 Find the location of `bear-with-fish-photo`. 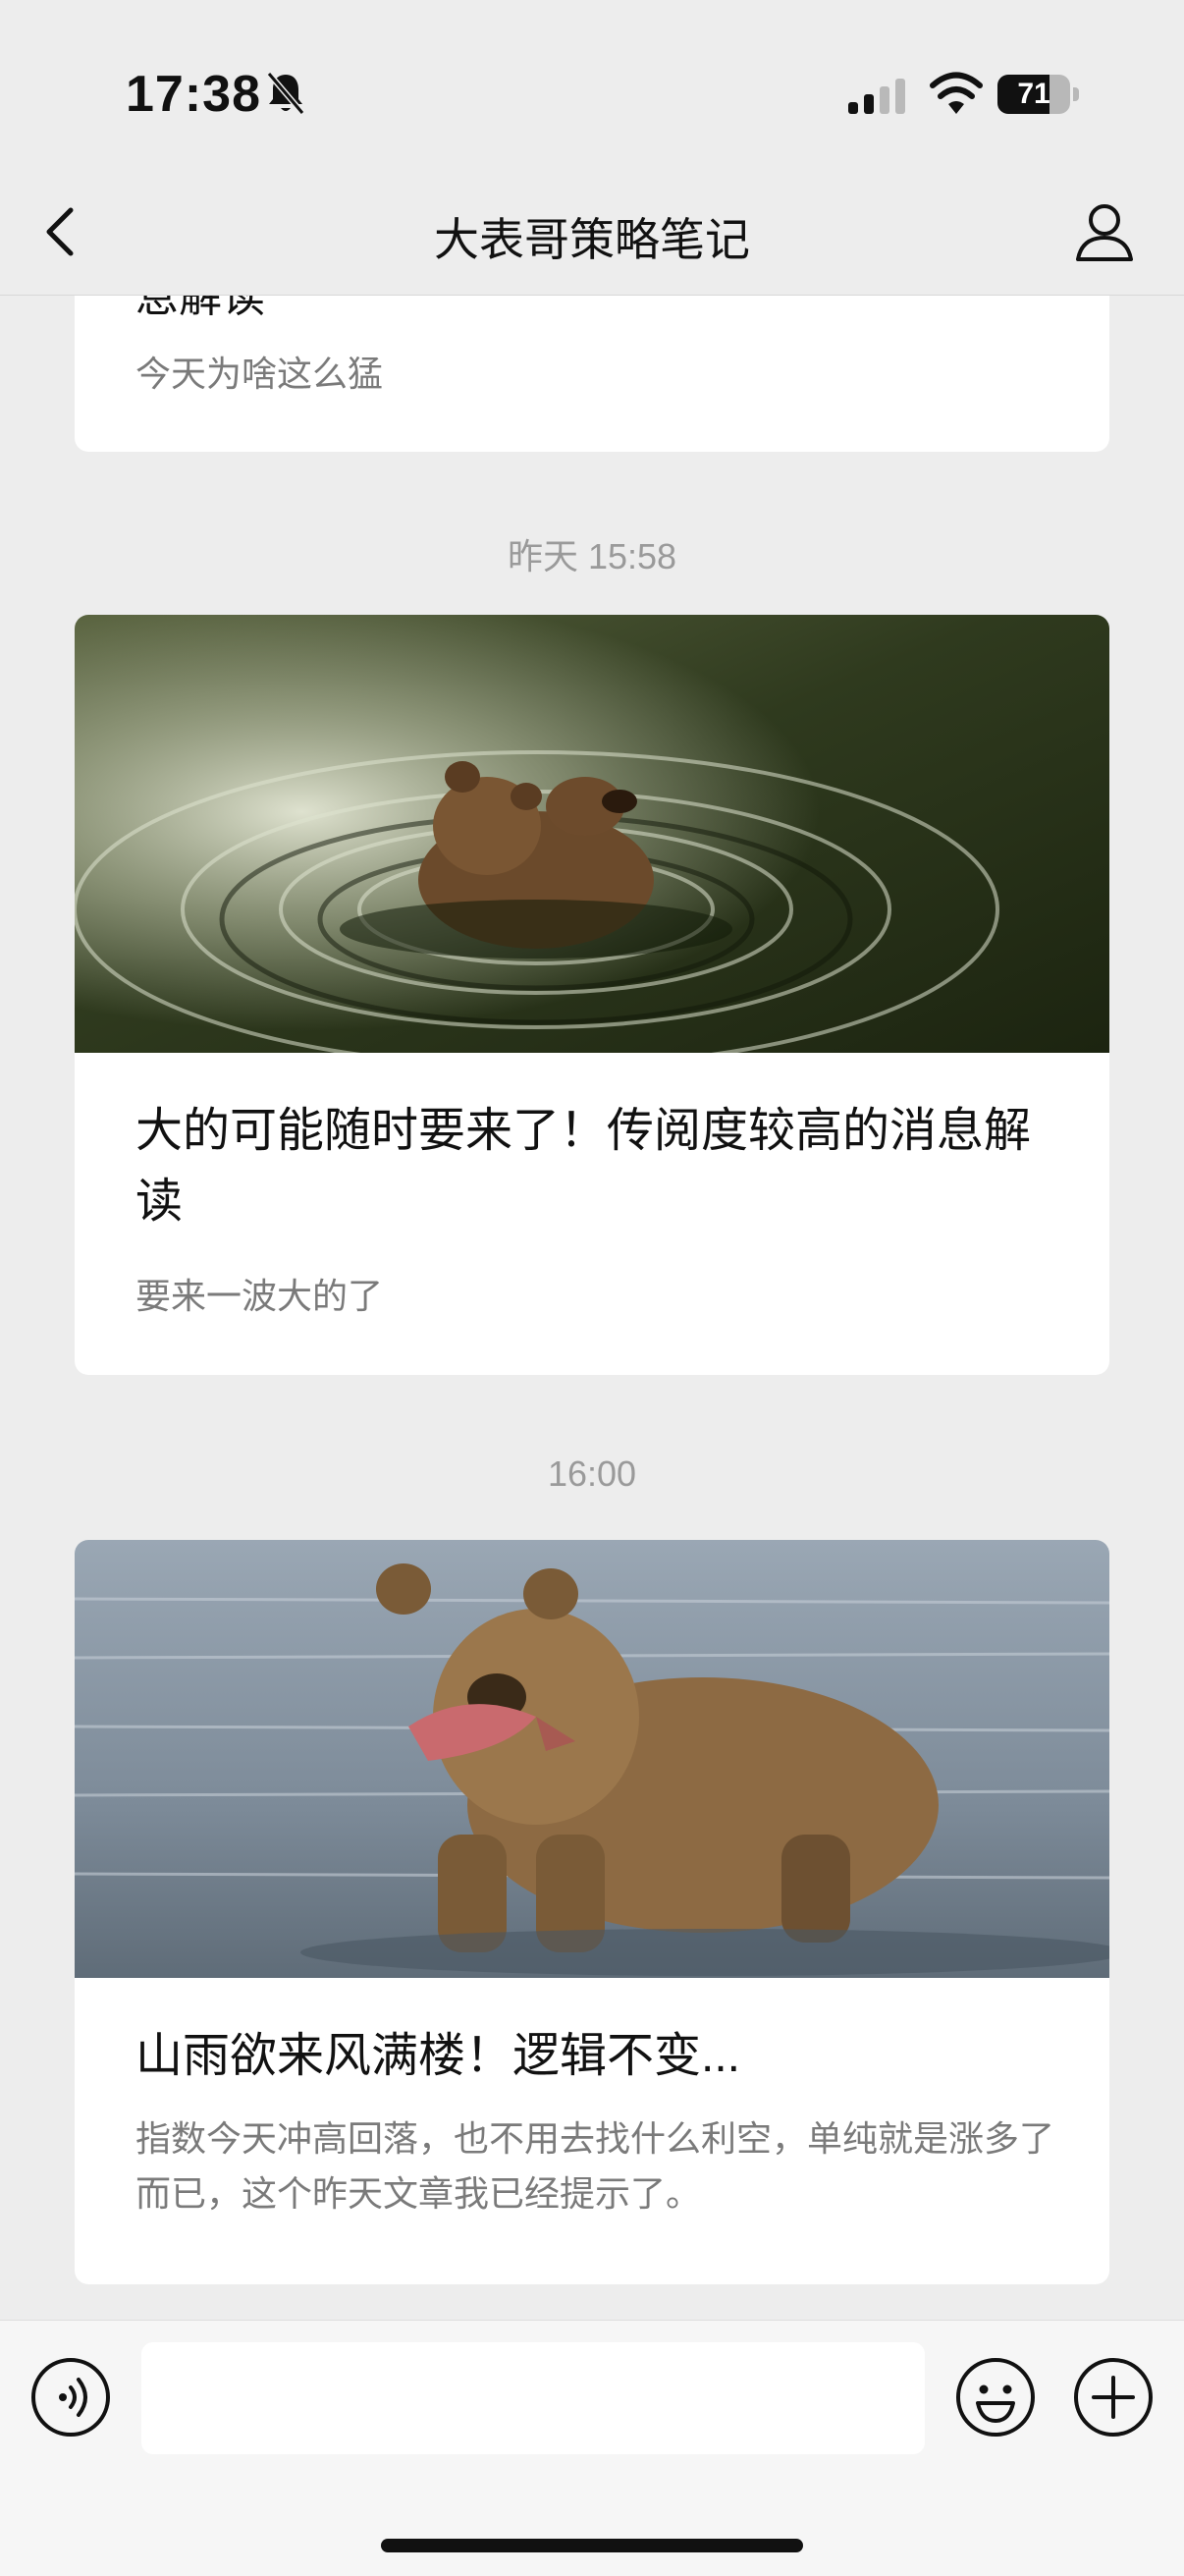

bear-with-fish-photo is located at coordinates (592, 1759).